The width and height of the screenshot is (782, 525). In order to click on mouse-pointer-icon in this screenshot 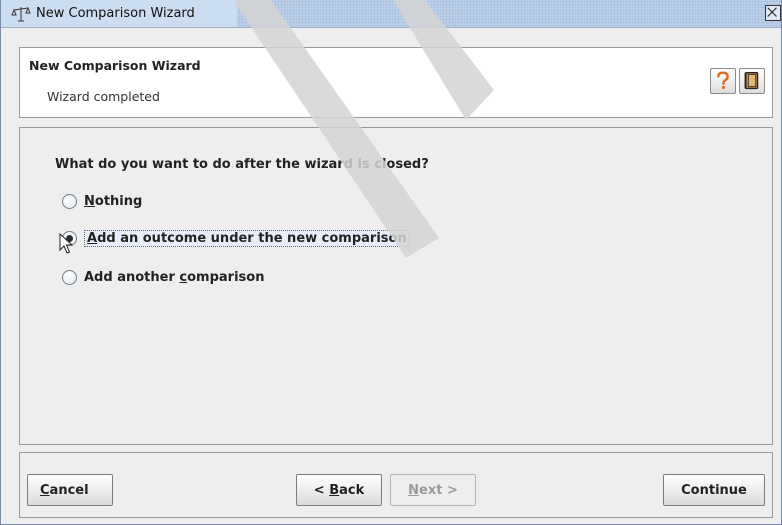, I will do `click(66, 243)`.